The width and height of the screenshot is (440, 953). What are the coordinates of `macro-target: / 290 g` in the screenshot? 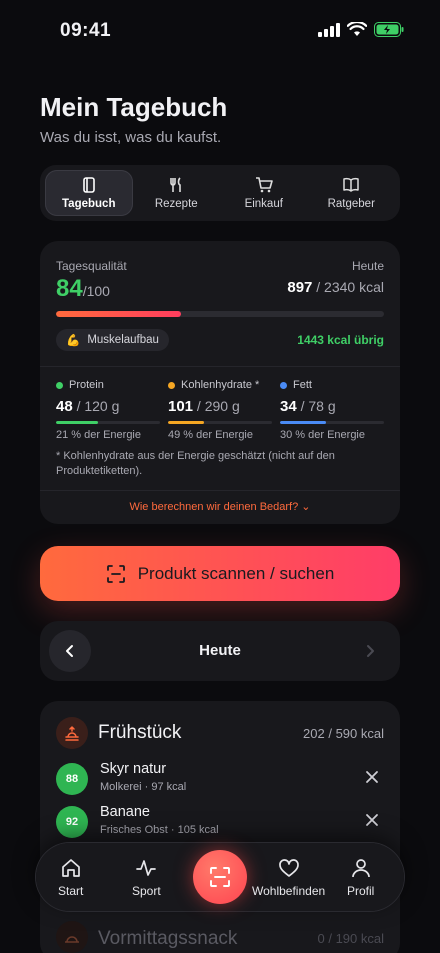 It's located at (216, 406).